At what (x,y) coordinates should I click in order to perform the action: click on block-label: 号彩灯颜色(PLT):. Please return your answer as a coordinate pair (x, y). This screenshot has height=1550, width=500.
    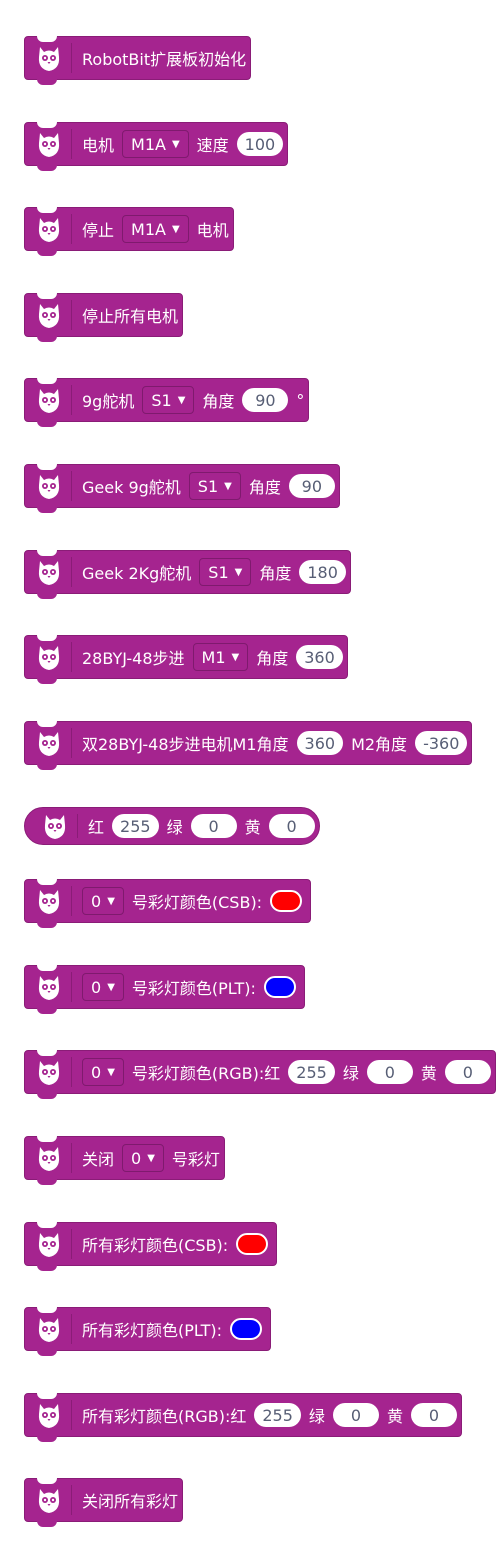
    Looking at the image, I should click on (193, 988).